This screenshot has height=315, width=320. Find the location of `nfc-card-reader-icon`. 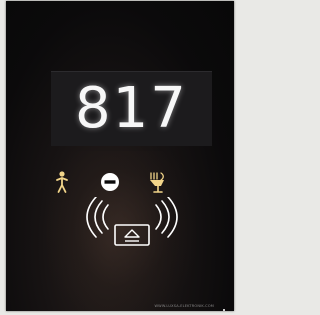

nfc-card-reader-icon is located at coordinates (132, 224).